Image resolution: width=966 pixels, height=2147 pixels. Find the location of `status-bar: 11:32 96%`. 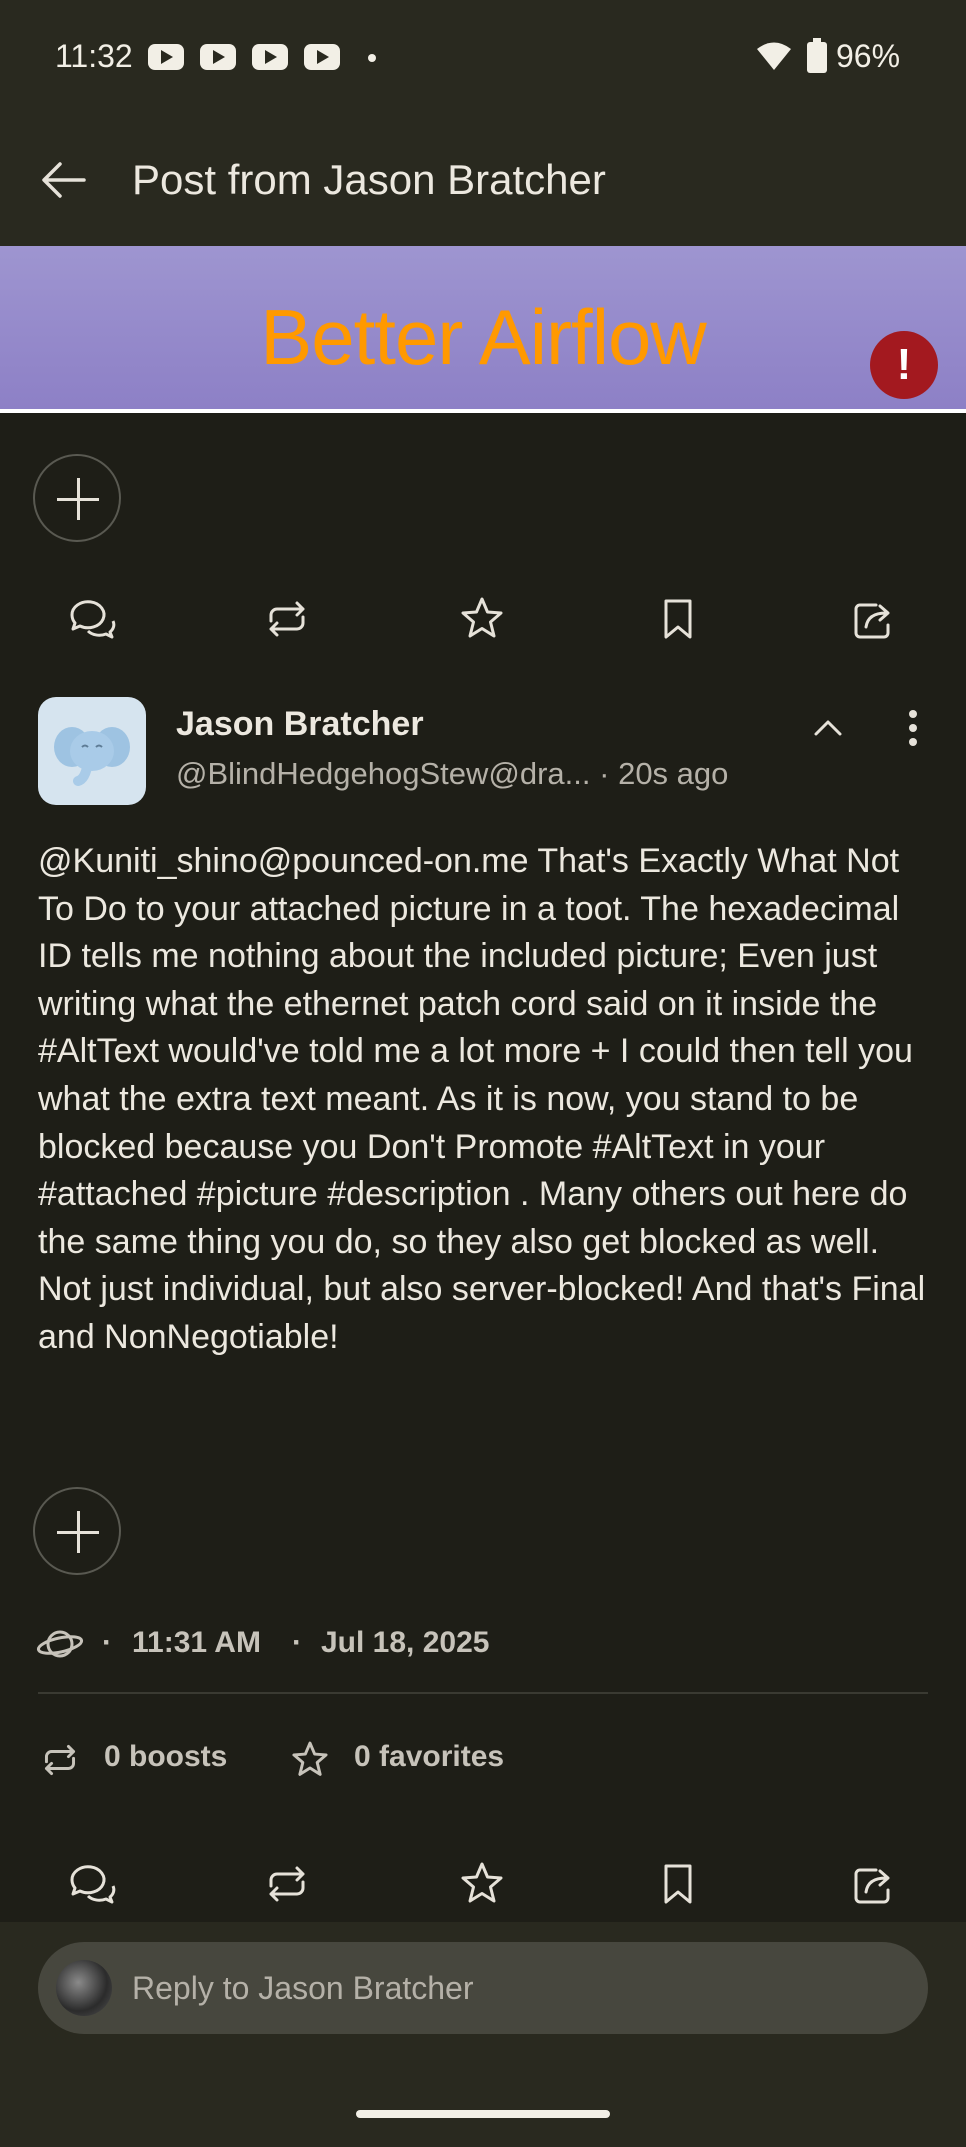

status-bar: 11:32 96% is located at coordinates (483, 55).